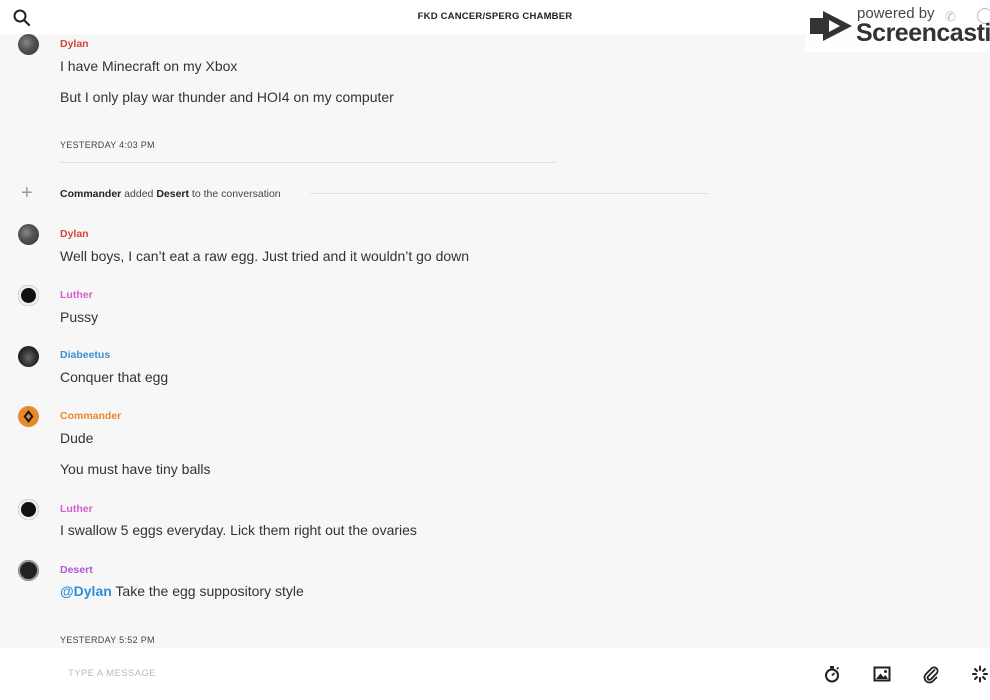 The image size is (990, 700). I want to click on avatar-desert, so click(28, 570).